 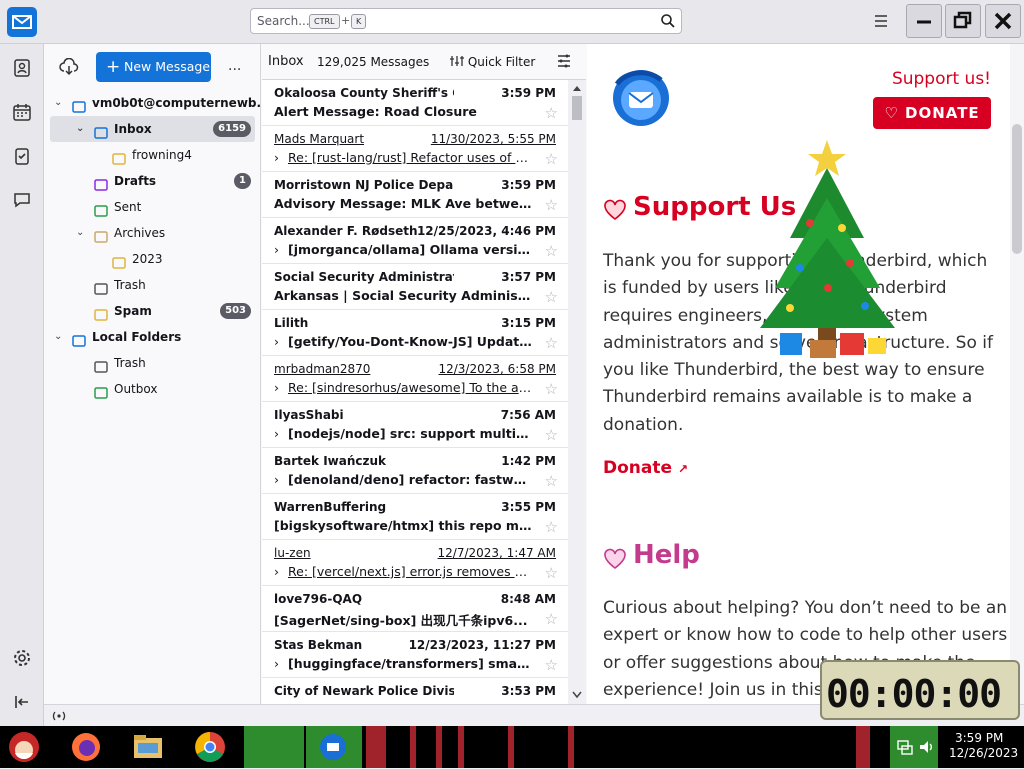 What do you see at coordinates (881, 21) in the screenshot?
I see `app-menu-button` at bounding box center [881, 21].